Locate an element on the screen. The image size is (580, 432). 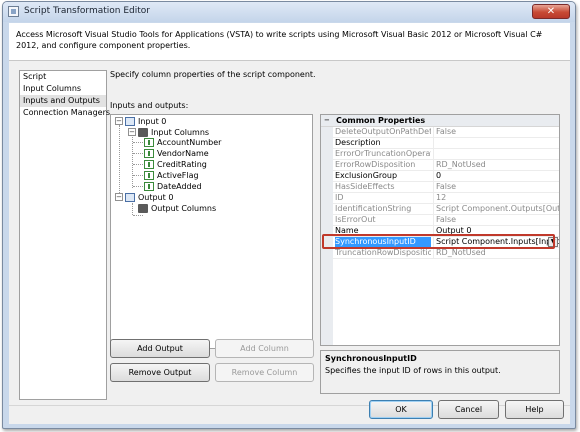
tree-node-label: CreditRating is located at coordinates (182, 164).